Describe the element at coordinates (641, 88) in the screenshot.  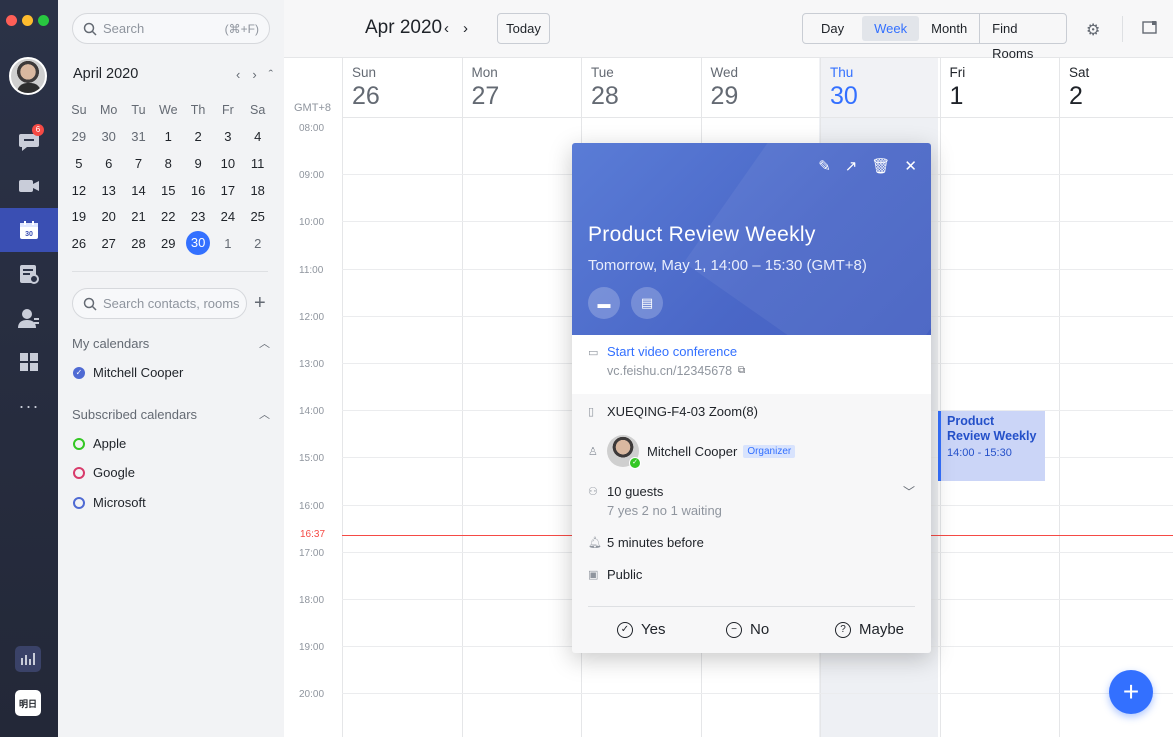
I see `day-header: Tue 28` at that location.